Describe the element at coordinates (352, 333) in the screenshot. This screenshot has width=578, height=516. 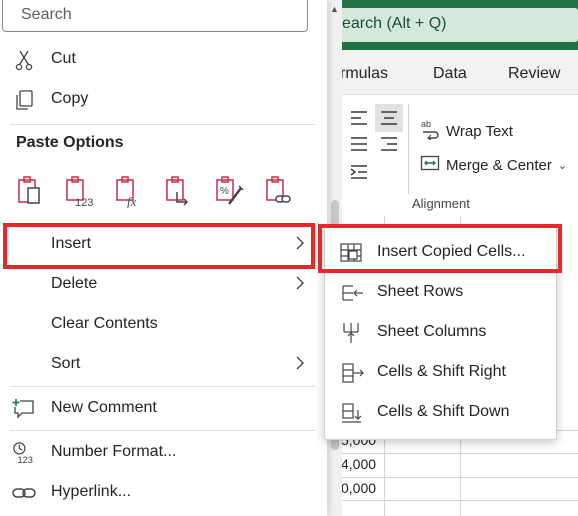
I see `sheet-columns-icon` at that location.